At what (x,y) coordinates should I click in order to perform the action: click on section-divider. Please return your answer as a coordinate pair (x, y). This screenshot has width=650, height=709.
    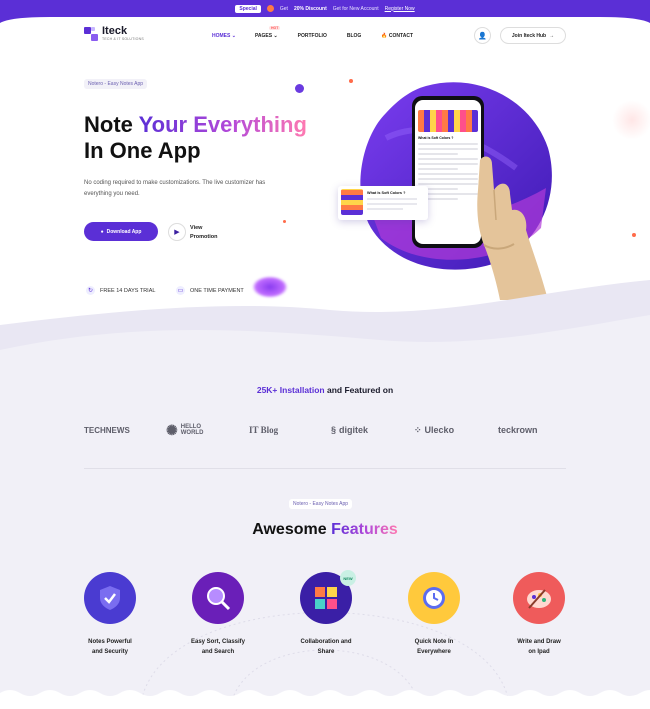
    Looking at the image, I should click on (325, 468).